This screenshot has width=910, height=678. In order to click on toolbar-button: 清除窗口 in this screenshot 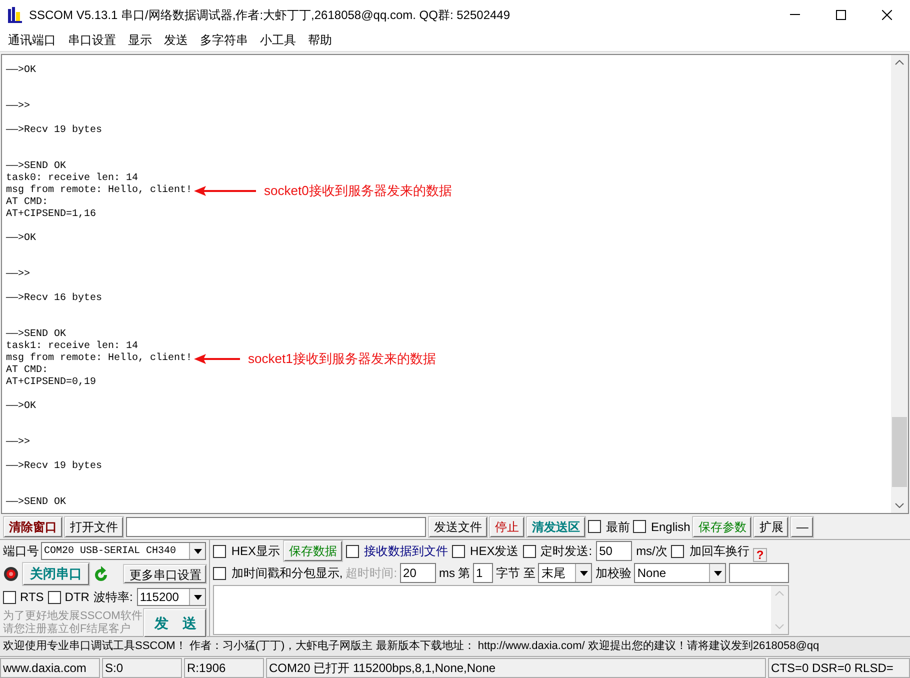, I will do `click(33, 526)`.